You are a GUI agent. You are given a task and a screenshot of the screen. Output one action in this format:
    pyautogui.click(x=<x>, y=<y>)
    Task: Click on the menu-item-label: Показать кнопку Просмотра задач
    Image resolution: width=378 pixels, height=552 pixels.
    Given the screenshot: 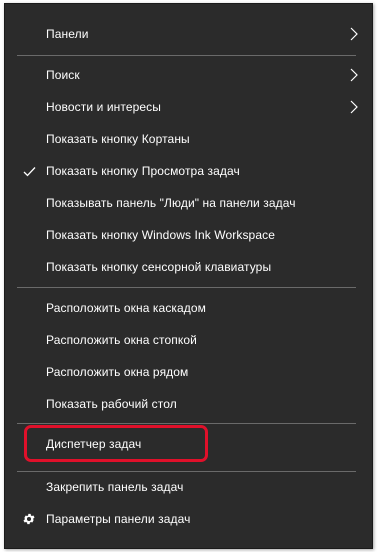 What is the action you would take?
    pyautogui.click(x=143, y=171)
    